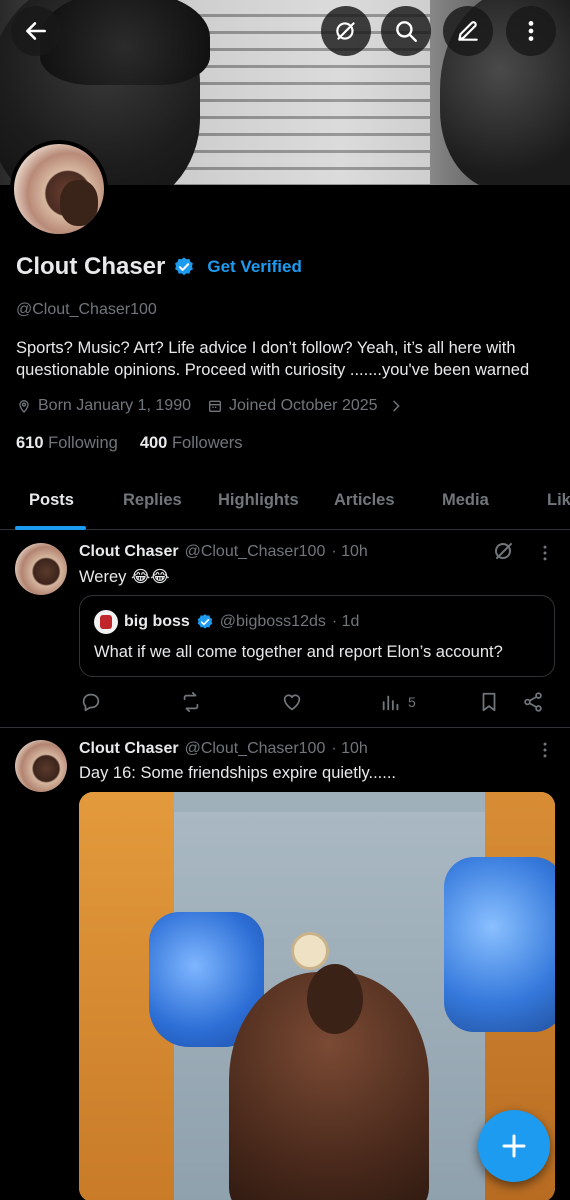 Image resolution: width=570 pixels, height=1200 pixels. What do you see at coordinates (272, 621) in the screenshot?
I see `quoted-author-handle: @bigboss12ds` at bounding box center [272, 621].